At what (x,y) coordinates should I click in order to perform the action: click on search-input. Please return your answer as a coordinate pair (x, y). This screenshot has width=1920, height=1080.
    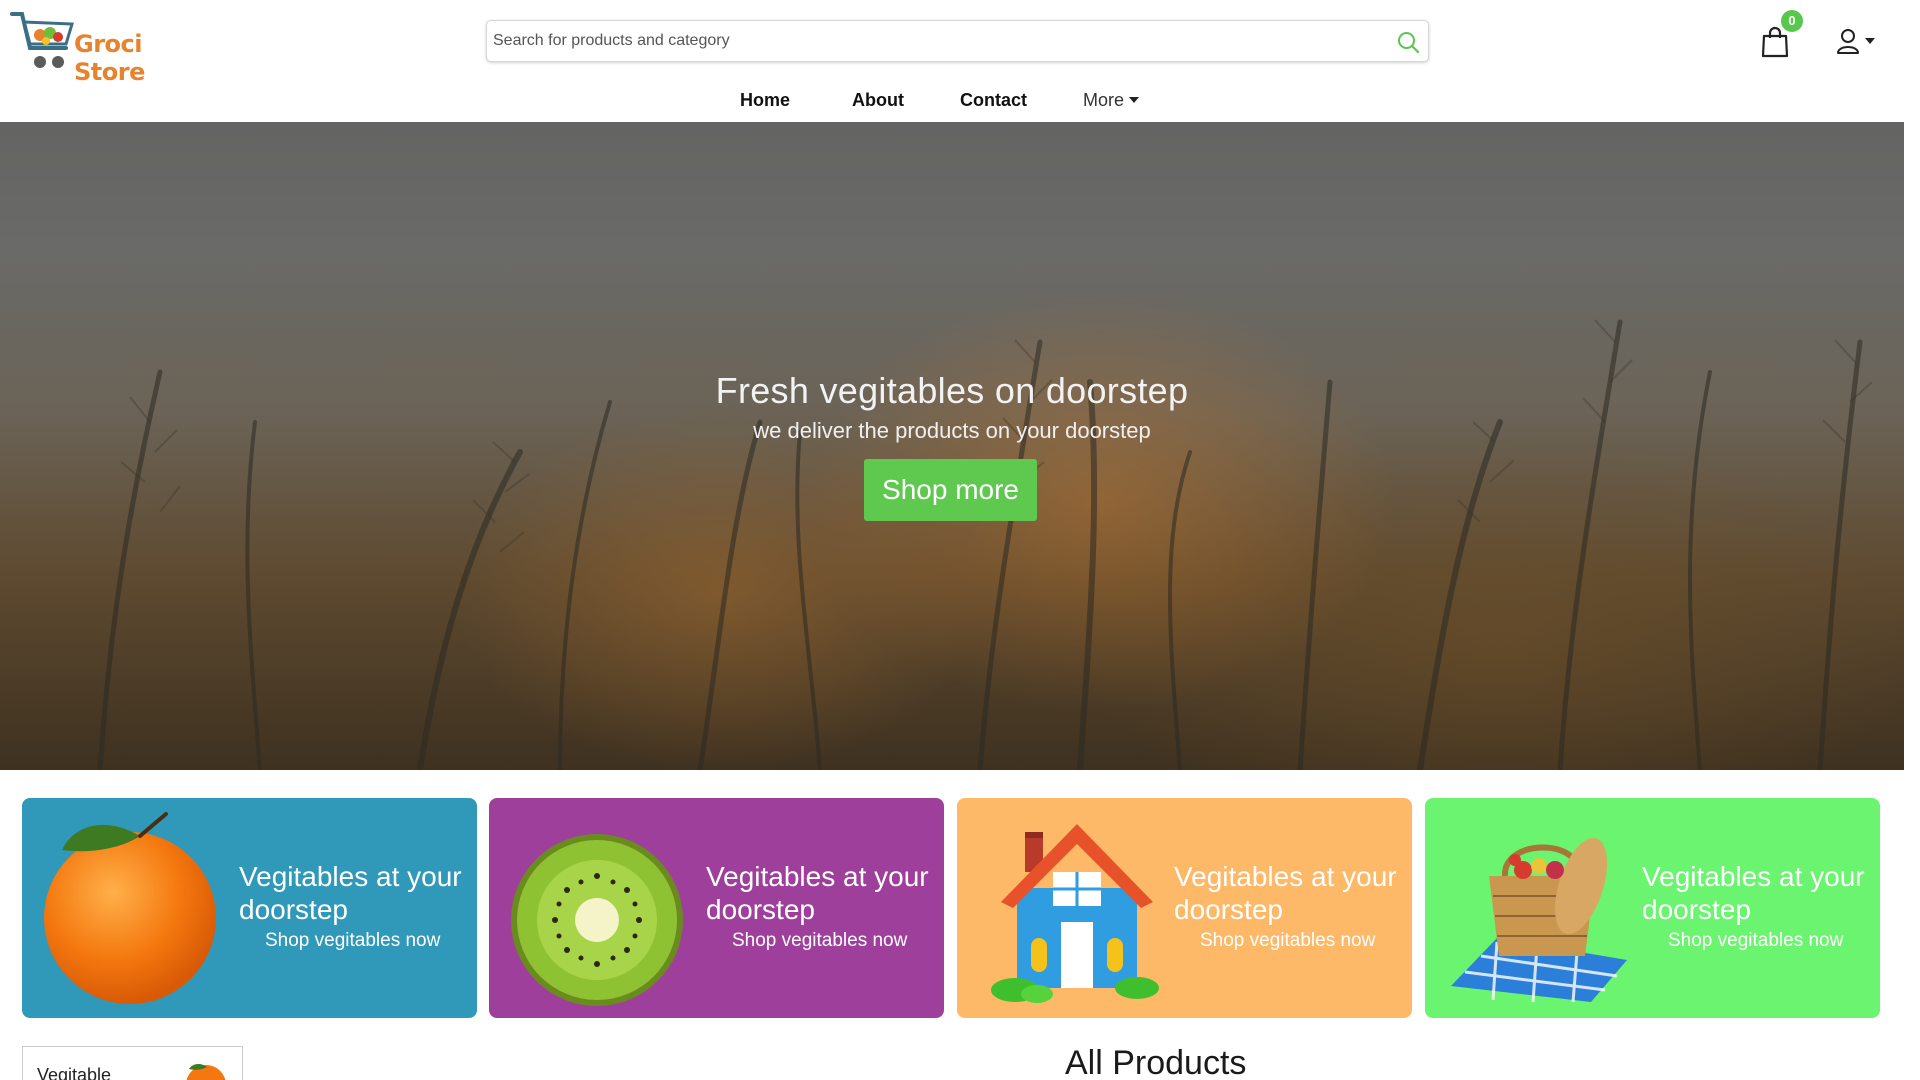
    Looking at the image, I should click on (933, 41).